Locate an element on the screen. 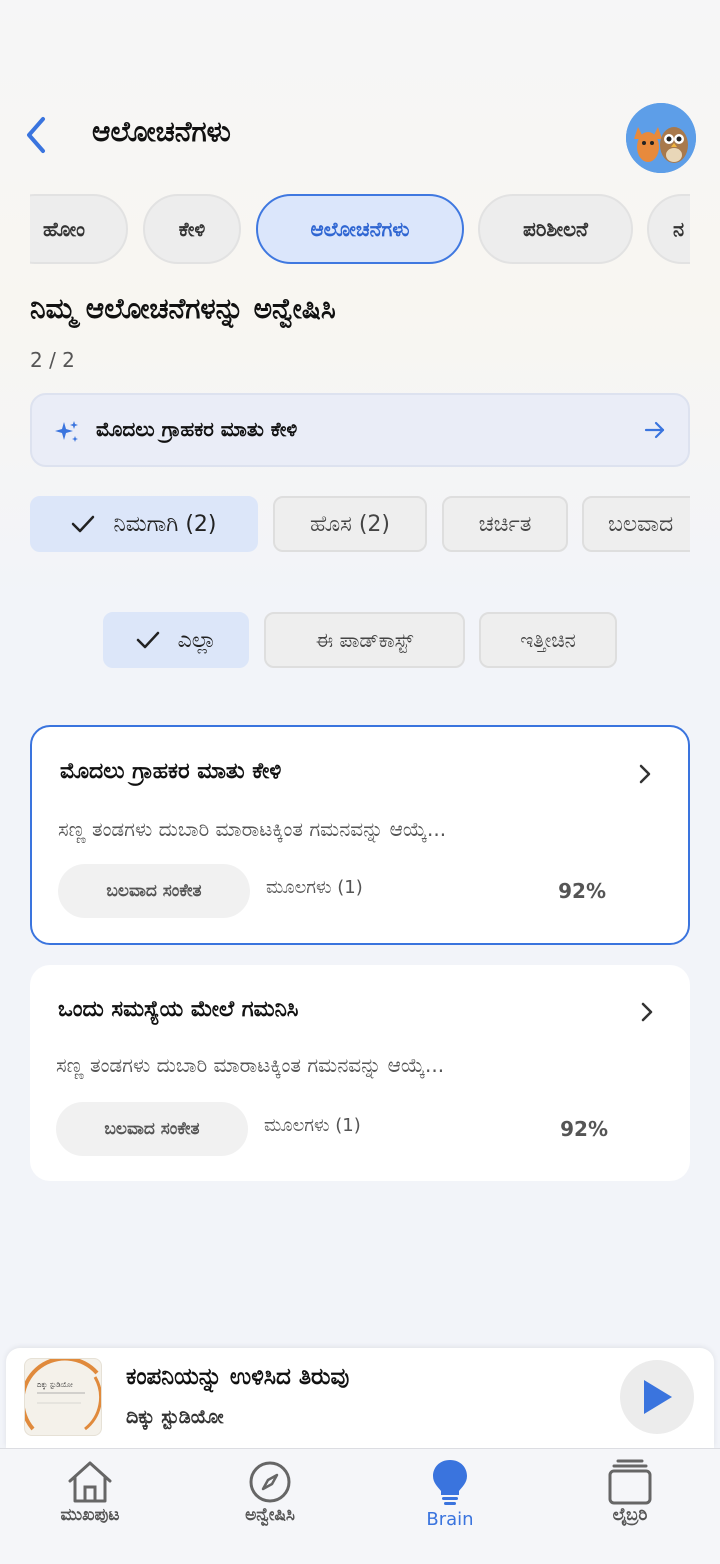 The height and width of the screenshot is (1564, 720). filter-label: ಚರ್ಚಿತ is located at coordinates (505, 524).